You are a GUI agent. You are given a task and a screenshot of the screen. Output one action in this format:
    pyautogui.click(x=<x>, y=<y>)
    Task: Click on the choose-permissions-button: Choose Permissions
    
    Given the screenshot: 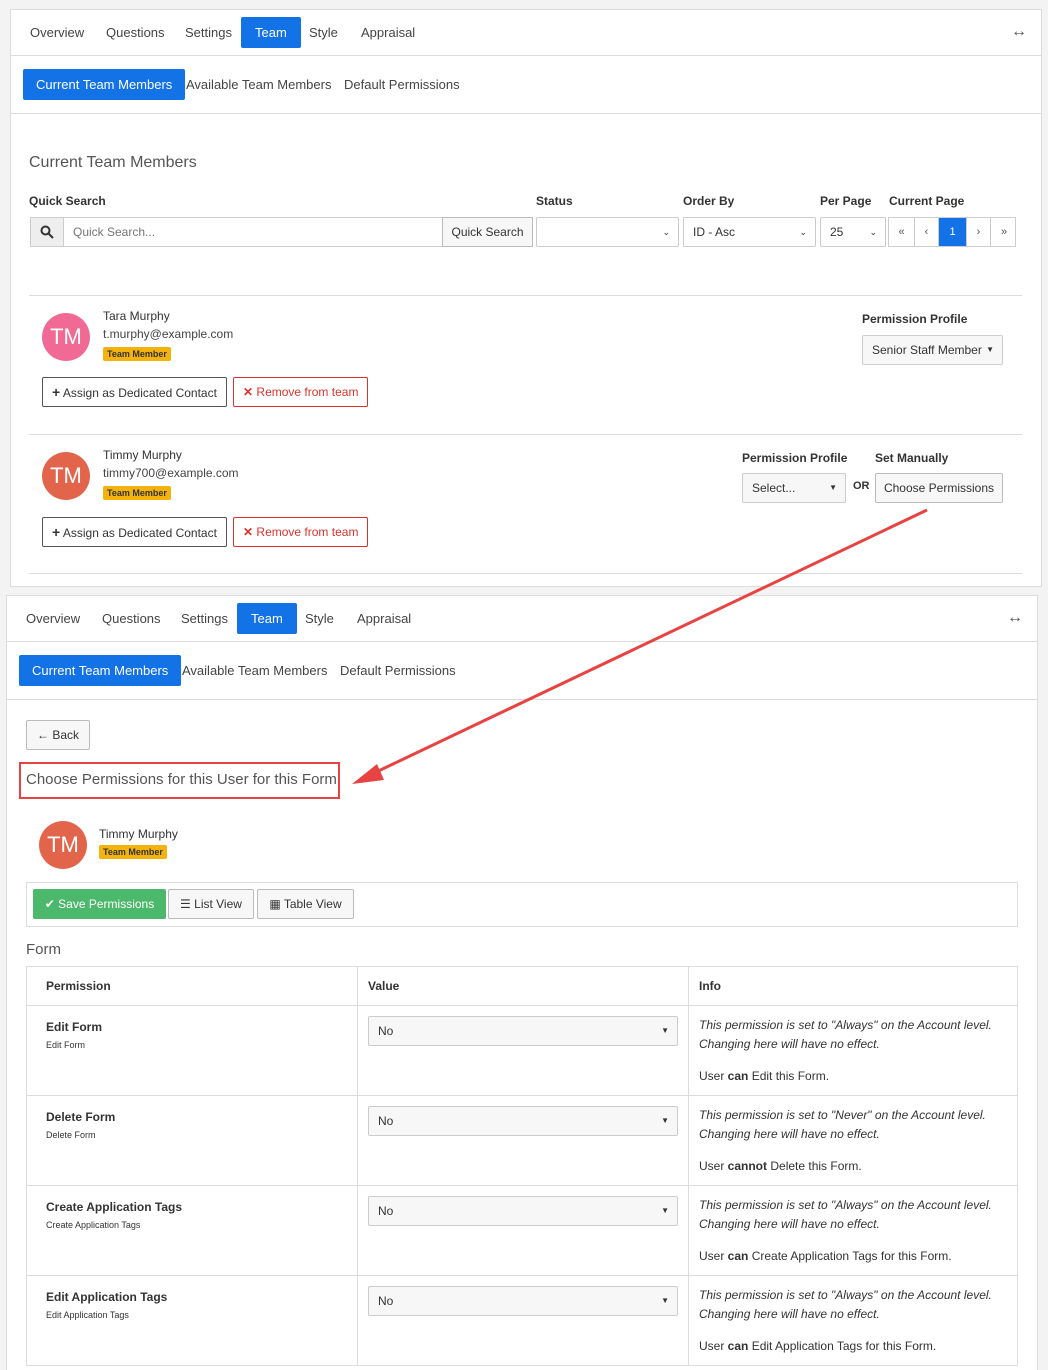 What is the action you would take?
    pyautogui.click(x=939, y=488)
    